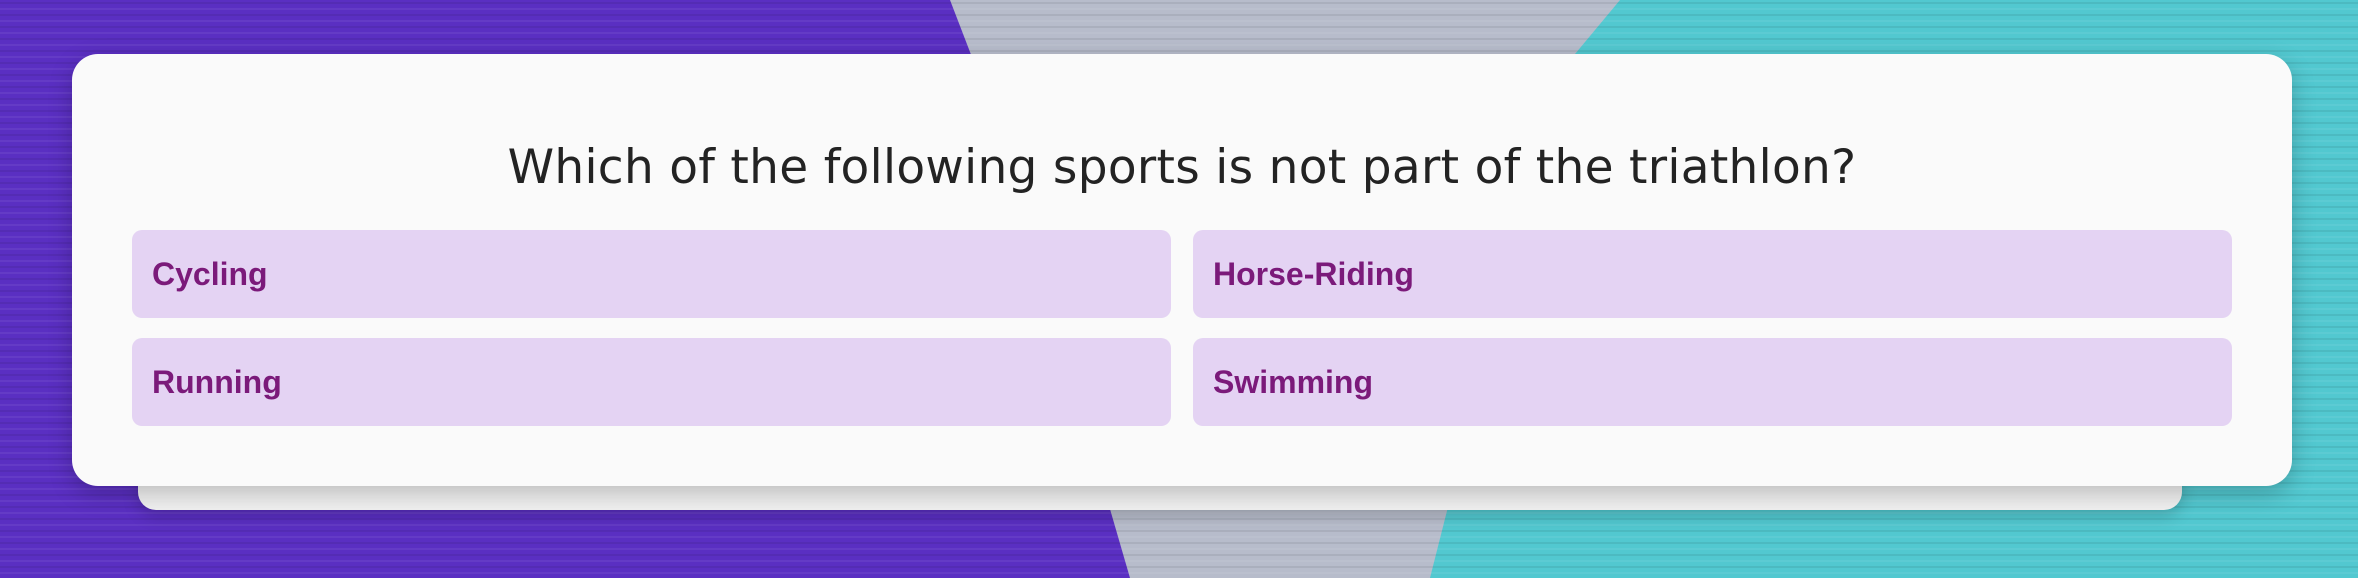  I want to click on answer-label: Cycling, so click(210, 273).